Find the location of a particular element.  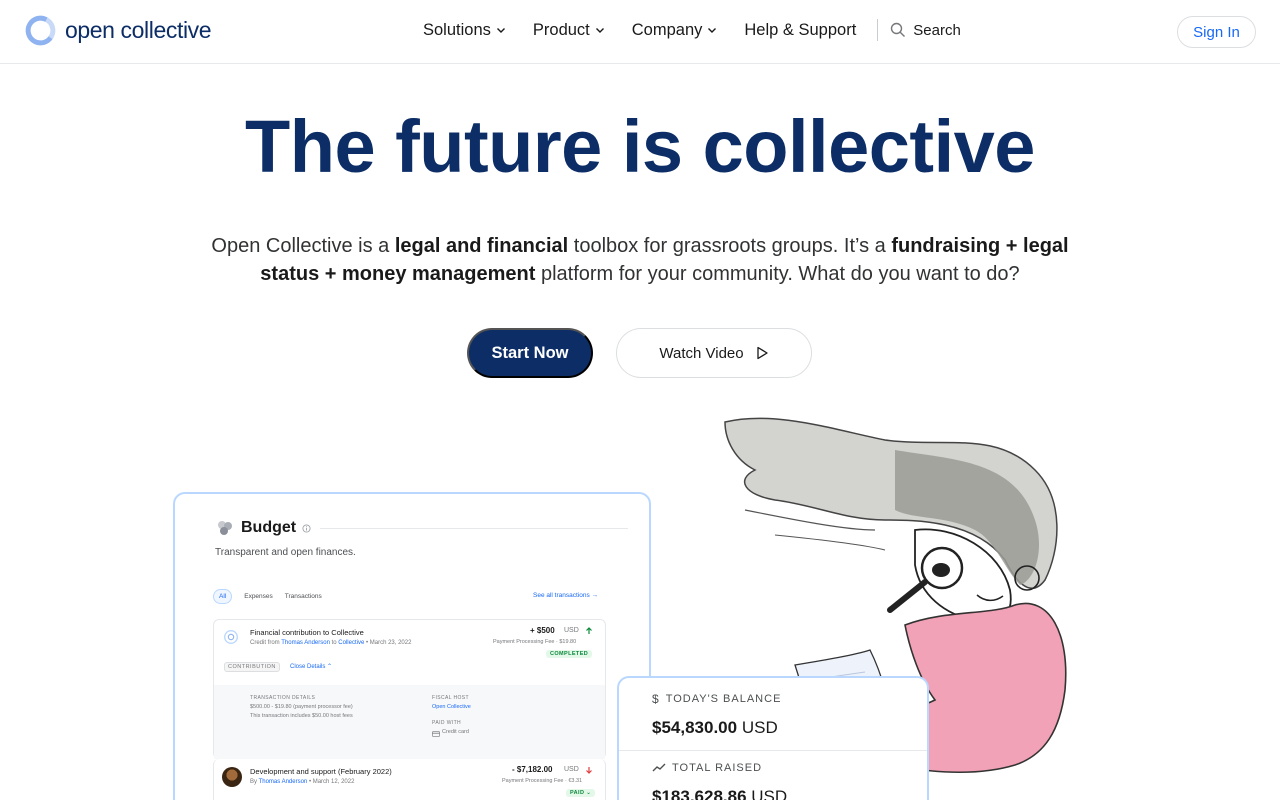

transaction-tag: CONTRIBUTION is located at coordinates (252, 667).